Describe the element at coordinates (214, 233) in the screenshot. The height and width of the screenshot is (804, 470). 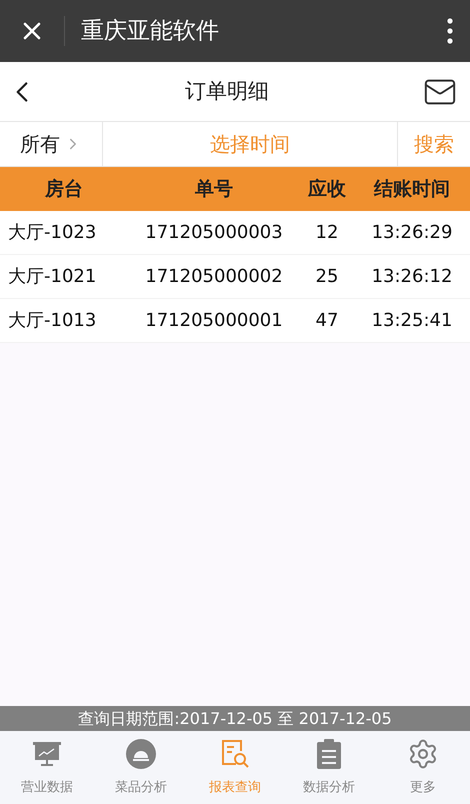
I see `table-cell-text: 171205000003` at that location.